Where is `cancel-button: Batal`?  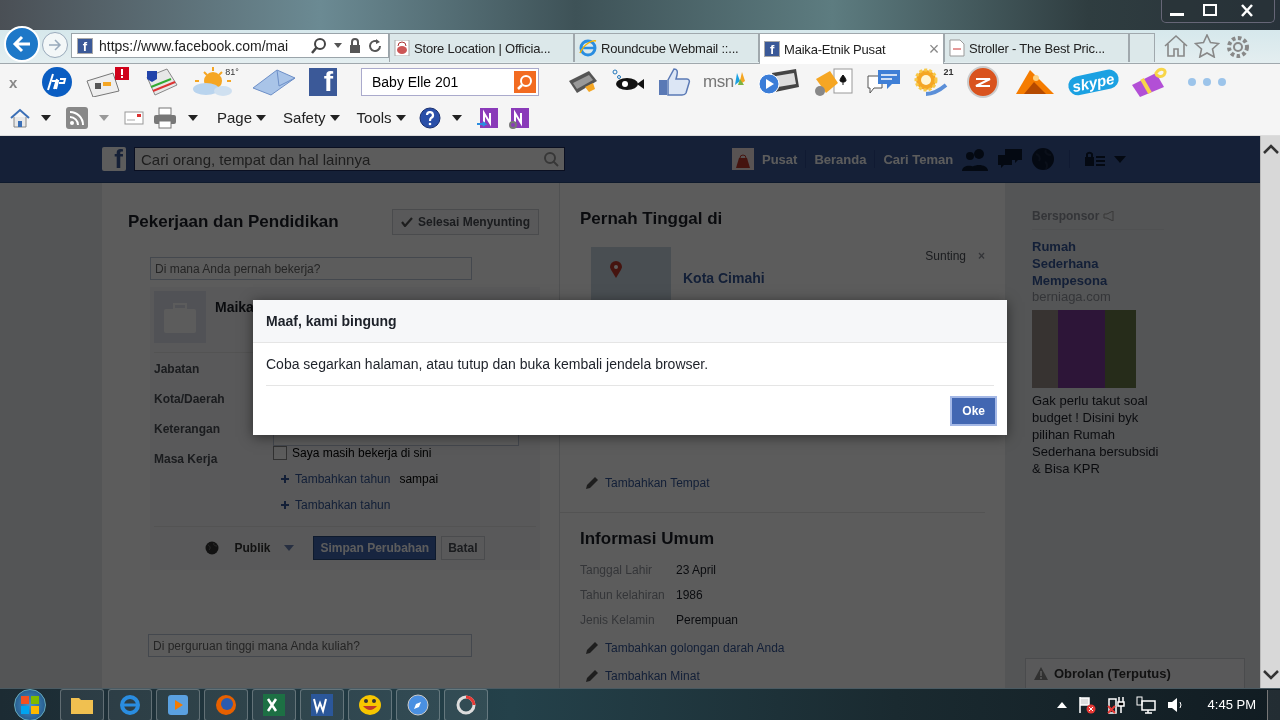 cancel-button: Batal is located at coordinates (463, 548).